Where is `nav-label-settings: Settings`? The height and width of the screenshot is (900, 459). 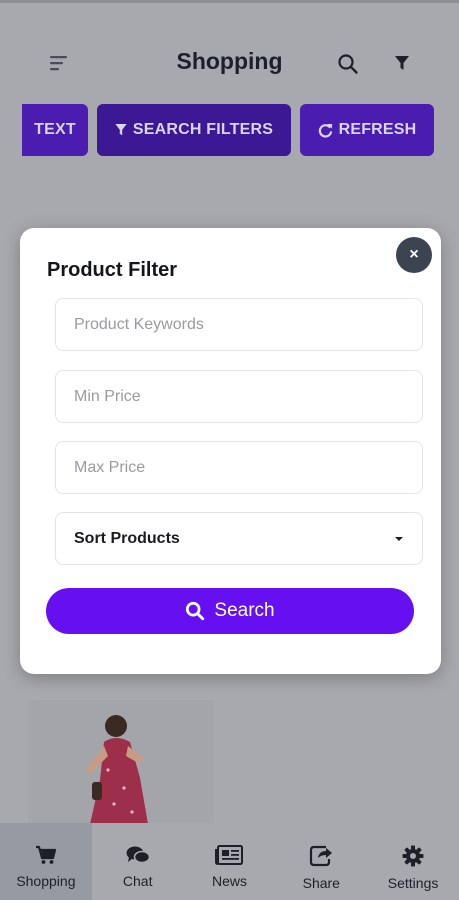
nav-label-settings: Settings is located at coordinates (413, 883).